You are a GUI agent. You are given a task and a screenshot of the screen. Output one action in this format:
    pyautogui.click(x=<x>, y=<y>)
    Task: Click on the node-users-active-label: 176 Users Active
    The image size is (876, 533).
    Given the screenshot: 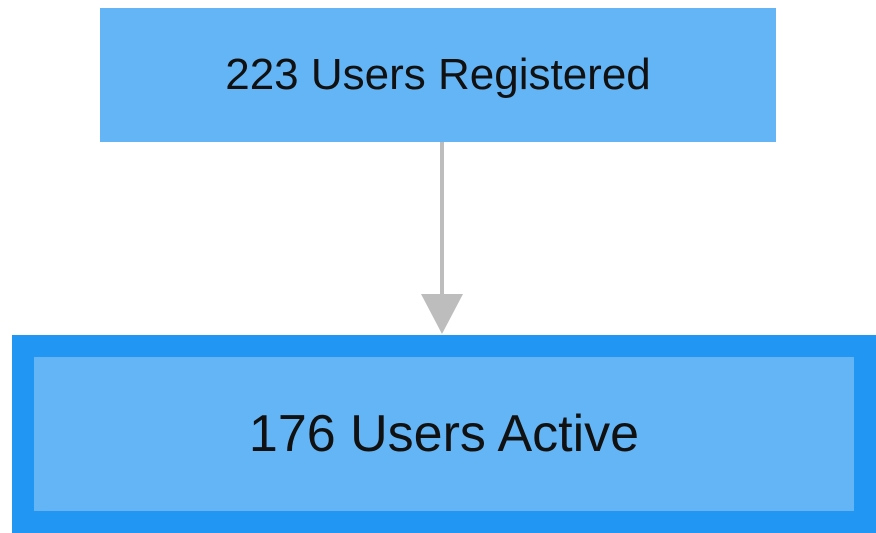 What is the action you would take?
    pyautogui.click(x=444, y=434)
    